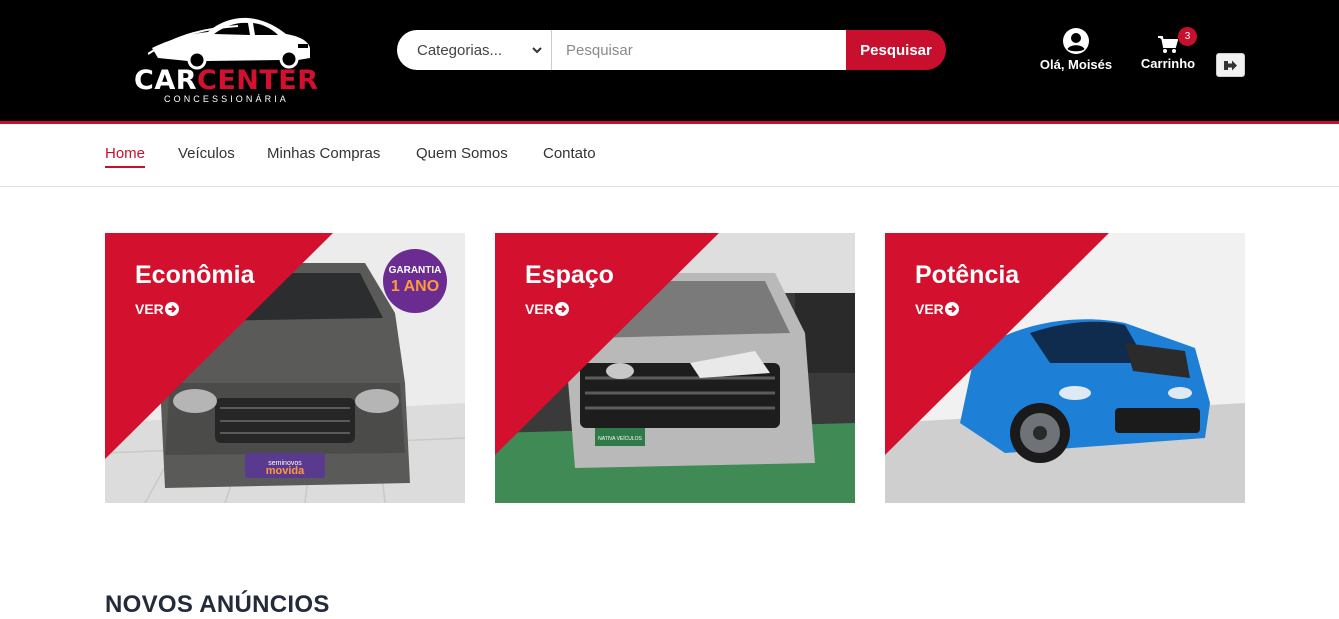  I want to click on sign-out-icon, so click(1230, 65).